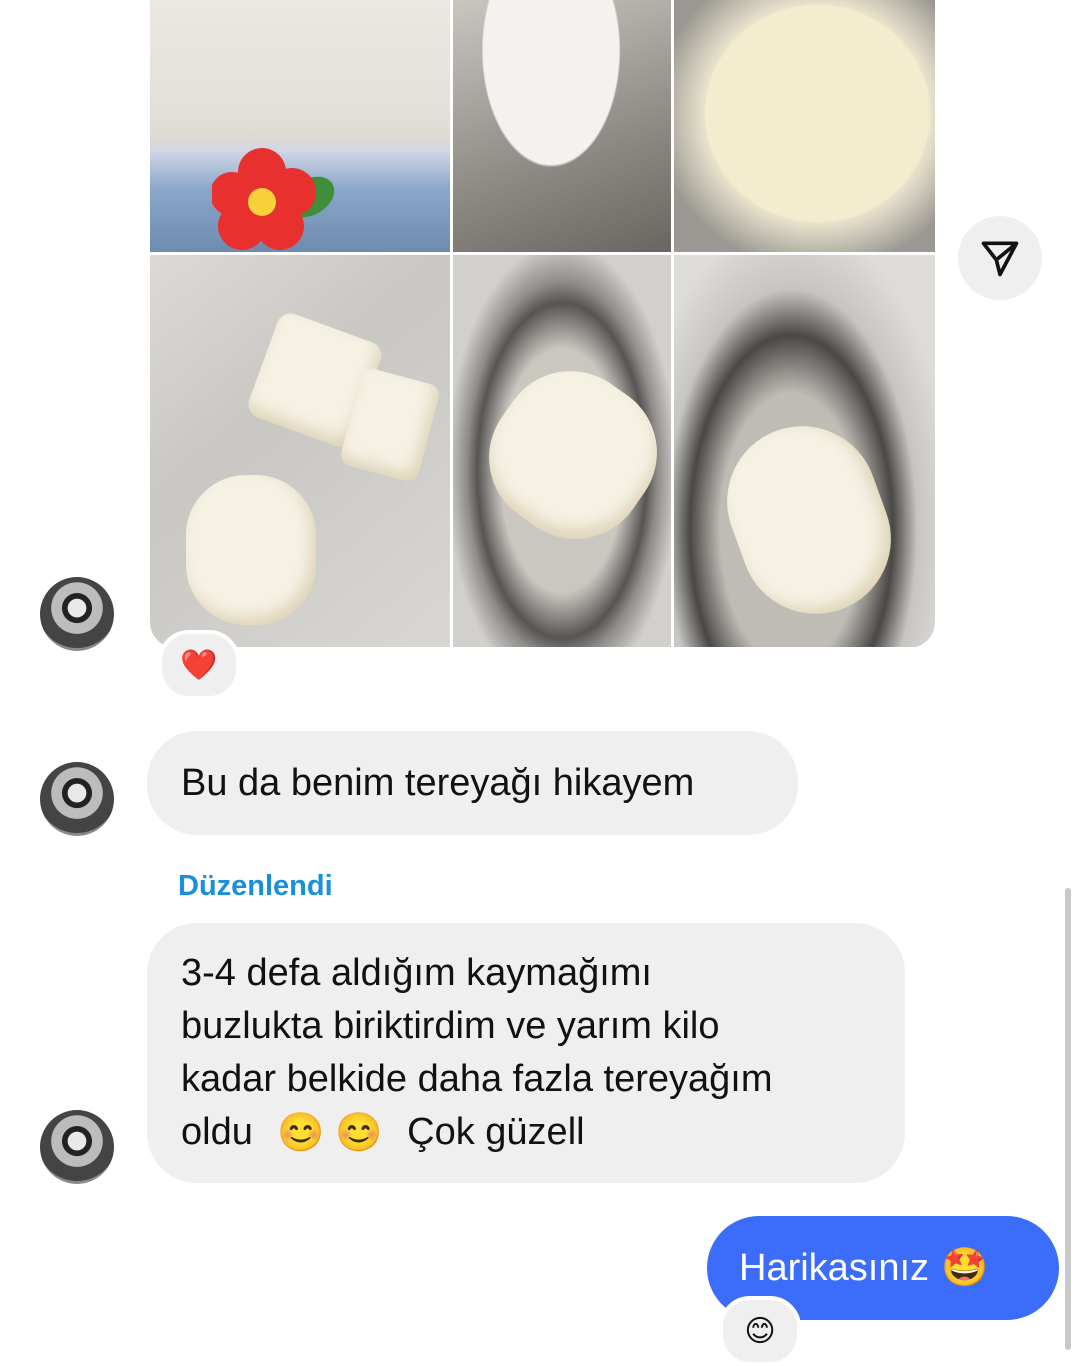  What do you see at coordinates (450, 1026) in the screenshot?
I see `message-line: buzlukta biriktirdim ve yarım kilo` at bounding box center [450, 1026].